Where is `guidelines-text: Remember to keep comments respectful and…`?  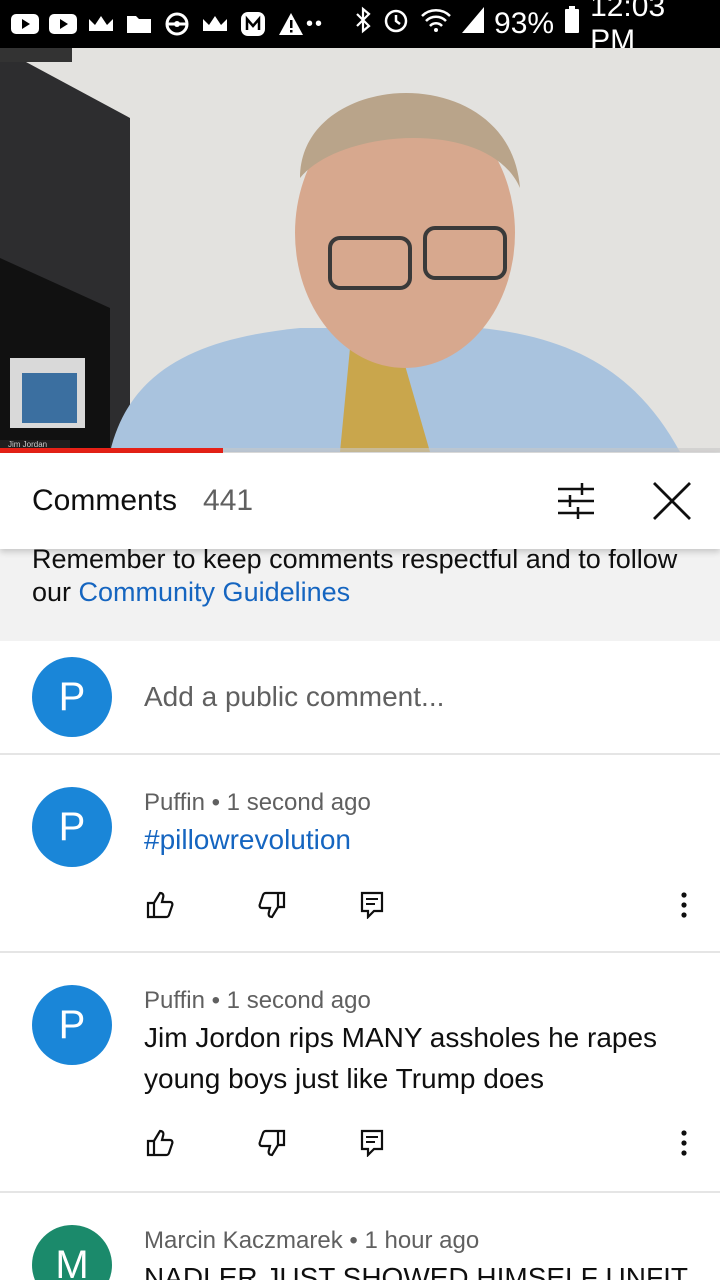
guidelines-text: Remember to keep comments respectful and… is located at coordinates (362, 576).